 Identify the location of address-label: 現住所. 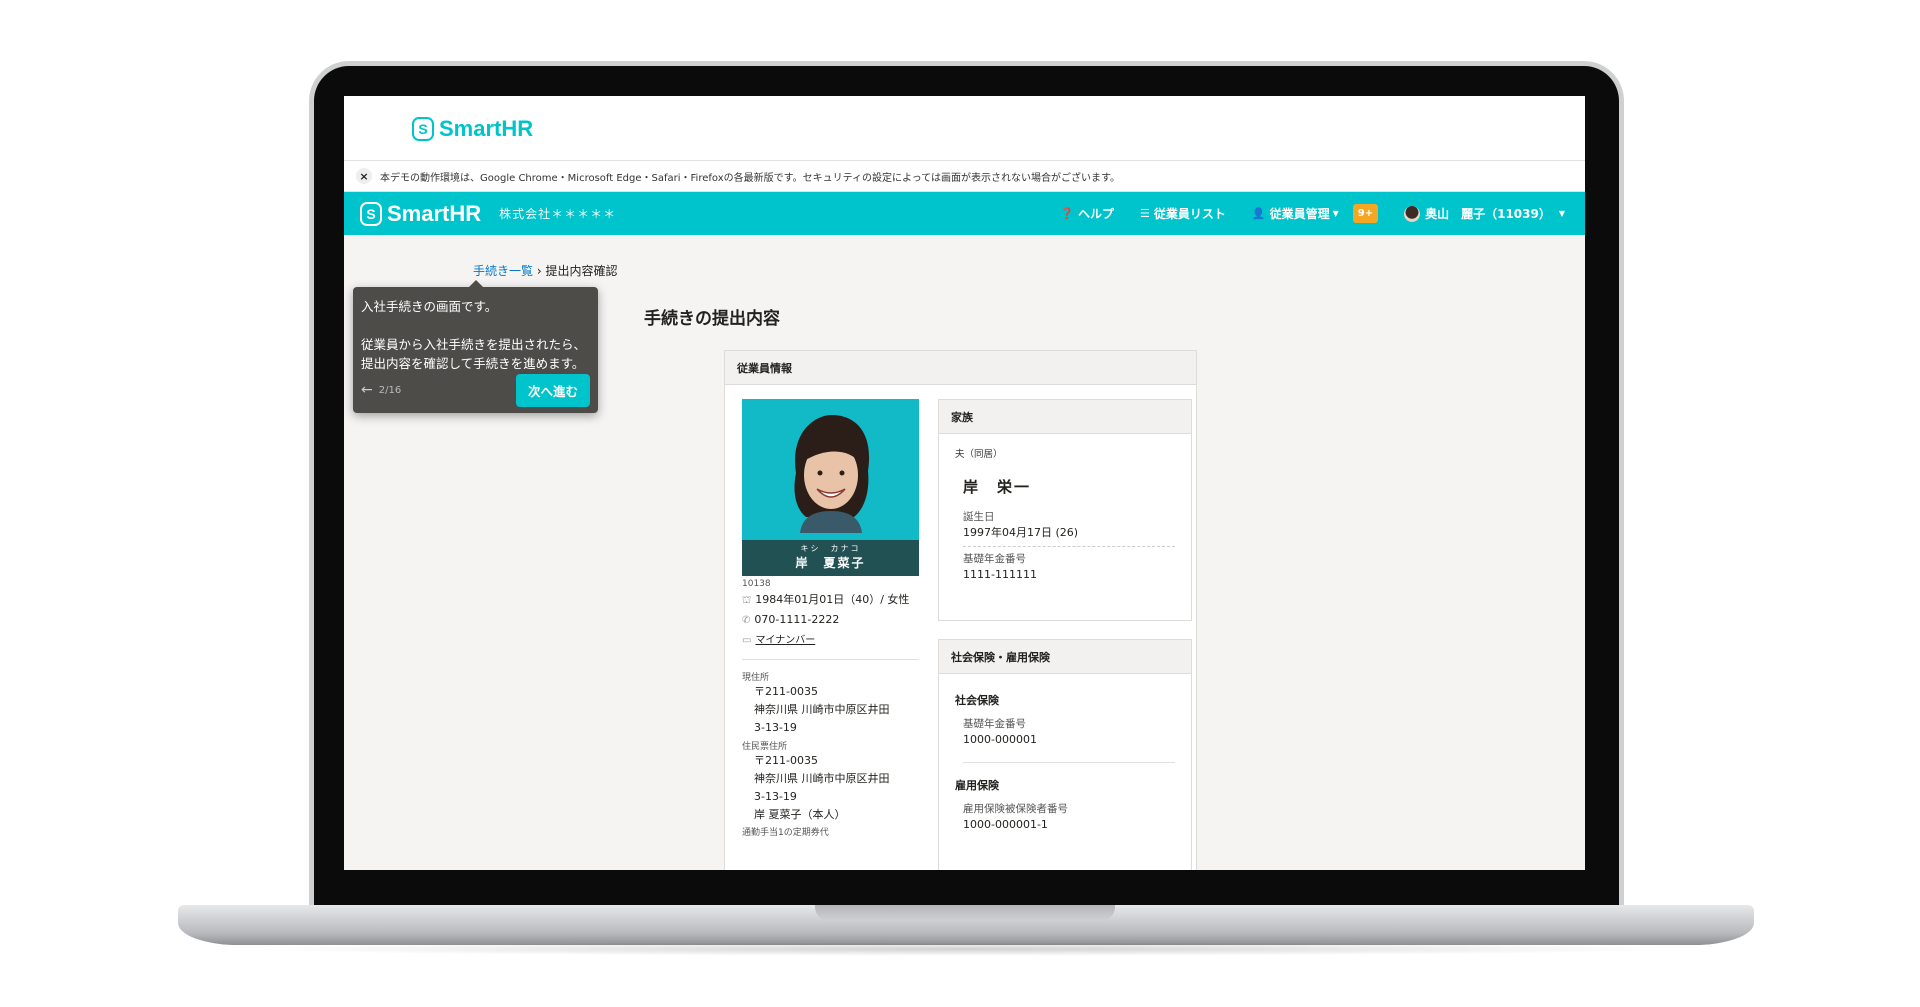
(756, 678).